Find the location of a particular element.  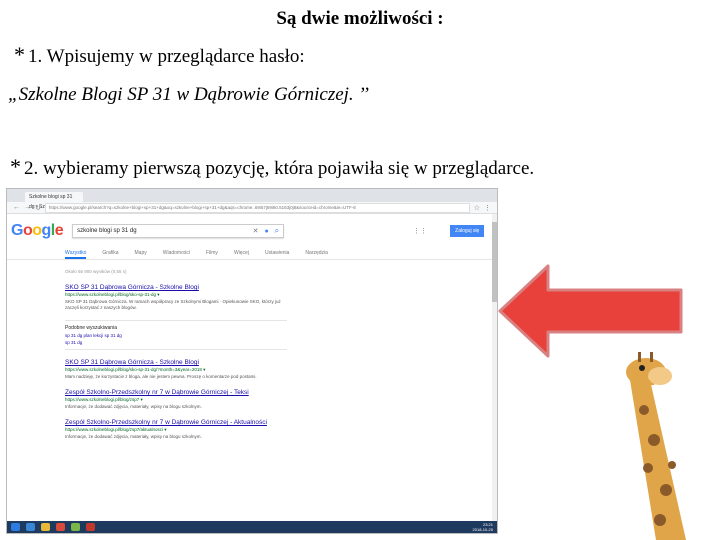

search-icon: ⌕ is located at coordinates (277, 231).